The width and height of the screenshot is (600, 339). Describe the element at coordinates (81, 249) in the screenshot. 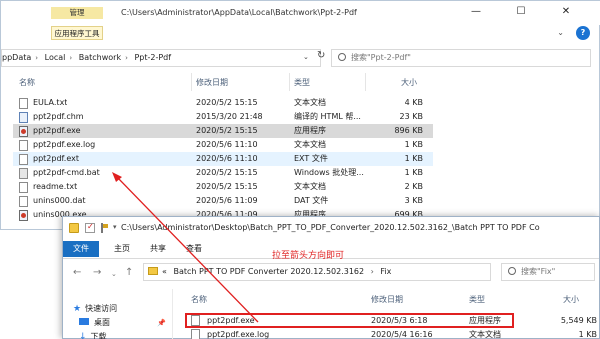

I see `tab-file: 文件` at that location.